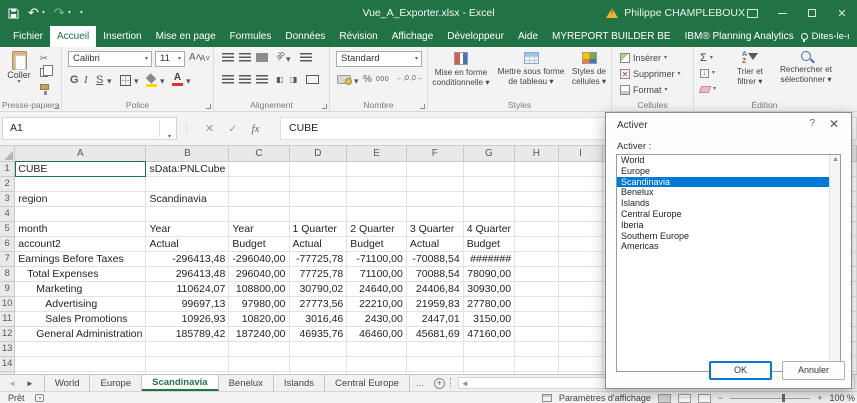 Image resolution: width=857 pixels, height=403 pixels. Describe the element at coordinates (376, 319) in the screenshot. I see `cell-E11: 2430,00` at that location.